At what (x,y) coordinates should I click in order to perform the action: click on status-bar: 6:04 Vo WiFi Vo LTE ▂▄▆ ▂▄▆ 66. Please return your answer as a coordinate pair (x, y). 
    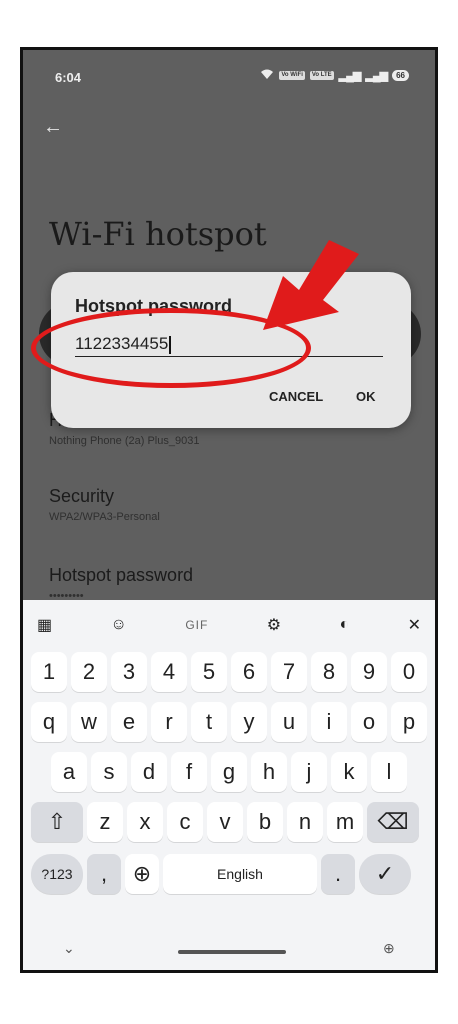
    Looking at the image, I should click on (229, 75).